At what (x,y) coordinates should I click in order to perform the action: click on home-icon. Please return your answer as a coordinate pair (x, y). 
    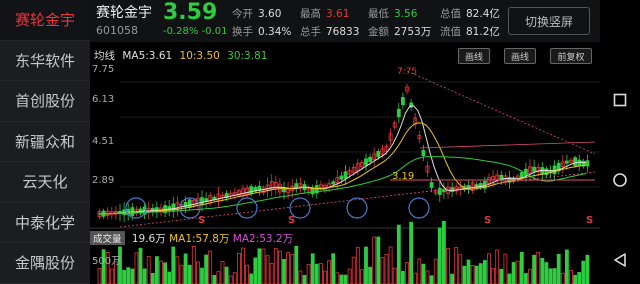
    Looking at the image, I should click on (620, 180).